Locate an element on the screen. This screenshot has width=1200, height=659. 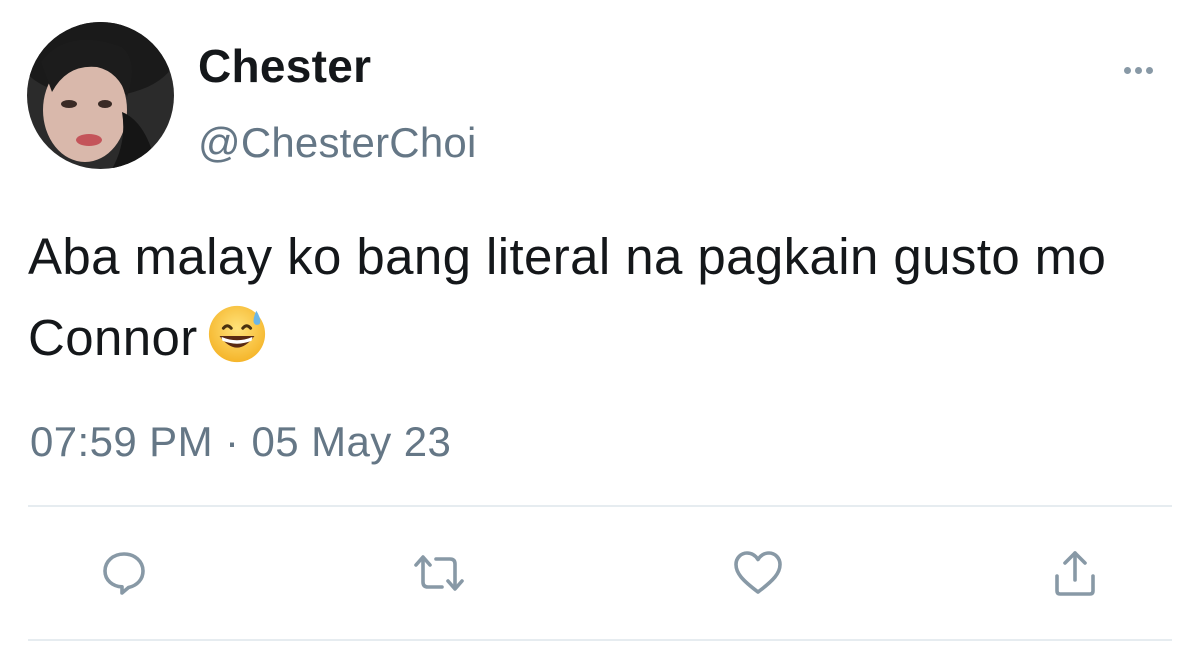
share-button is located at coordinates (1075, 573).